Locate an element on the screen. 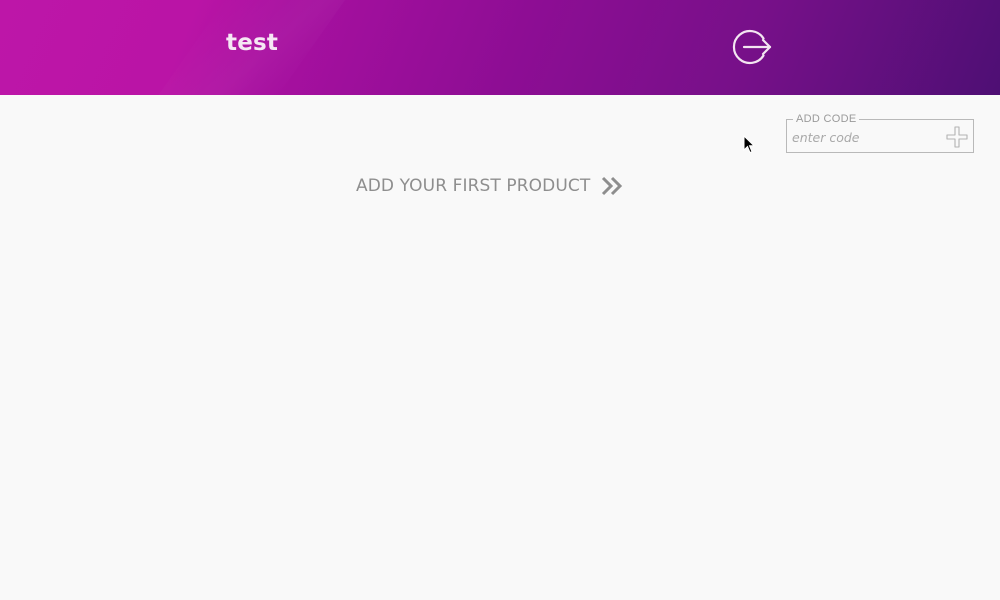  plus-icon is located at coordinates (957, 137).